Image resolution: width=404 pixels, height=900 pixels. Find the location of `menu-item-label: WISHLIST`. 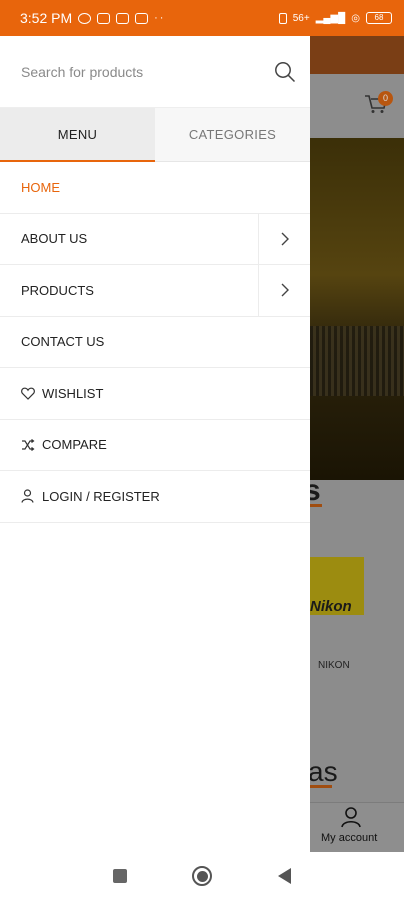

menu-item-label: WISHLIST is located at coordinates (73, 393).